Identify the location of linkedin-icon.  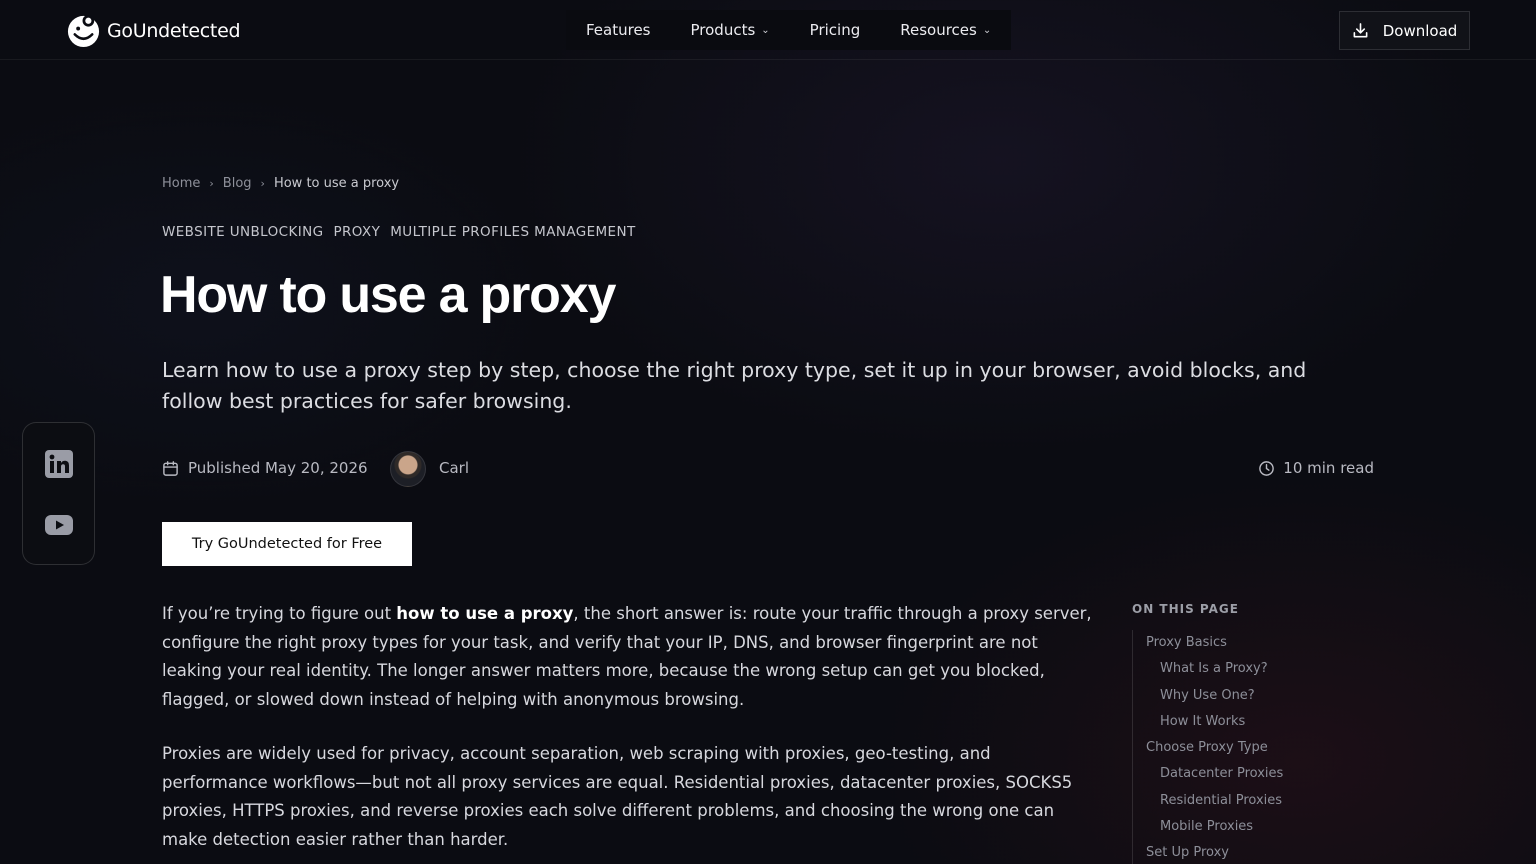
(59, 464).